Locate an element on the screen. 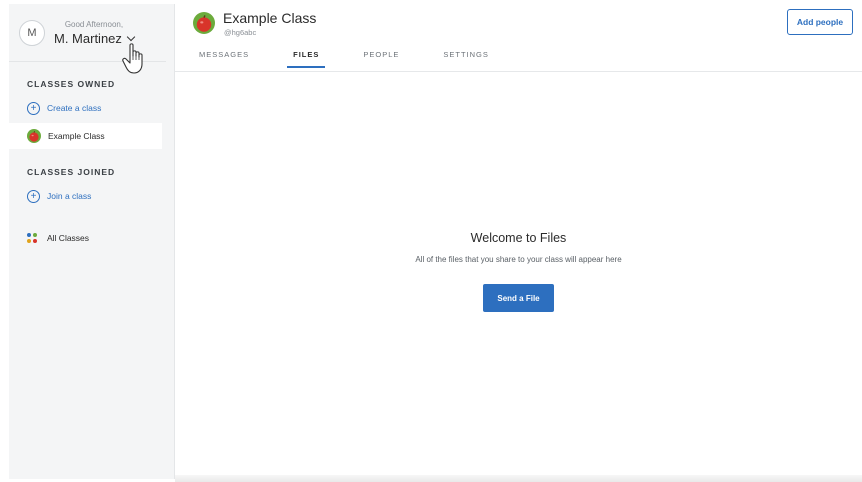 This screenshot has width=862, height=482. sidebar-item-label: All Classes is located at coordinates (68, 238).